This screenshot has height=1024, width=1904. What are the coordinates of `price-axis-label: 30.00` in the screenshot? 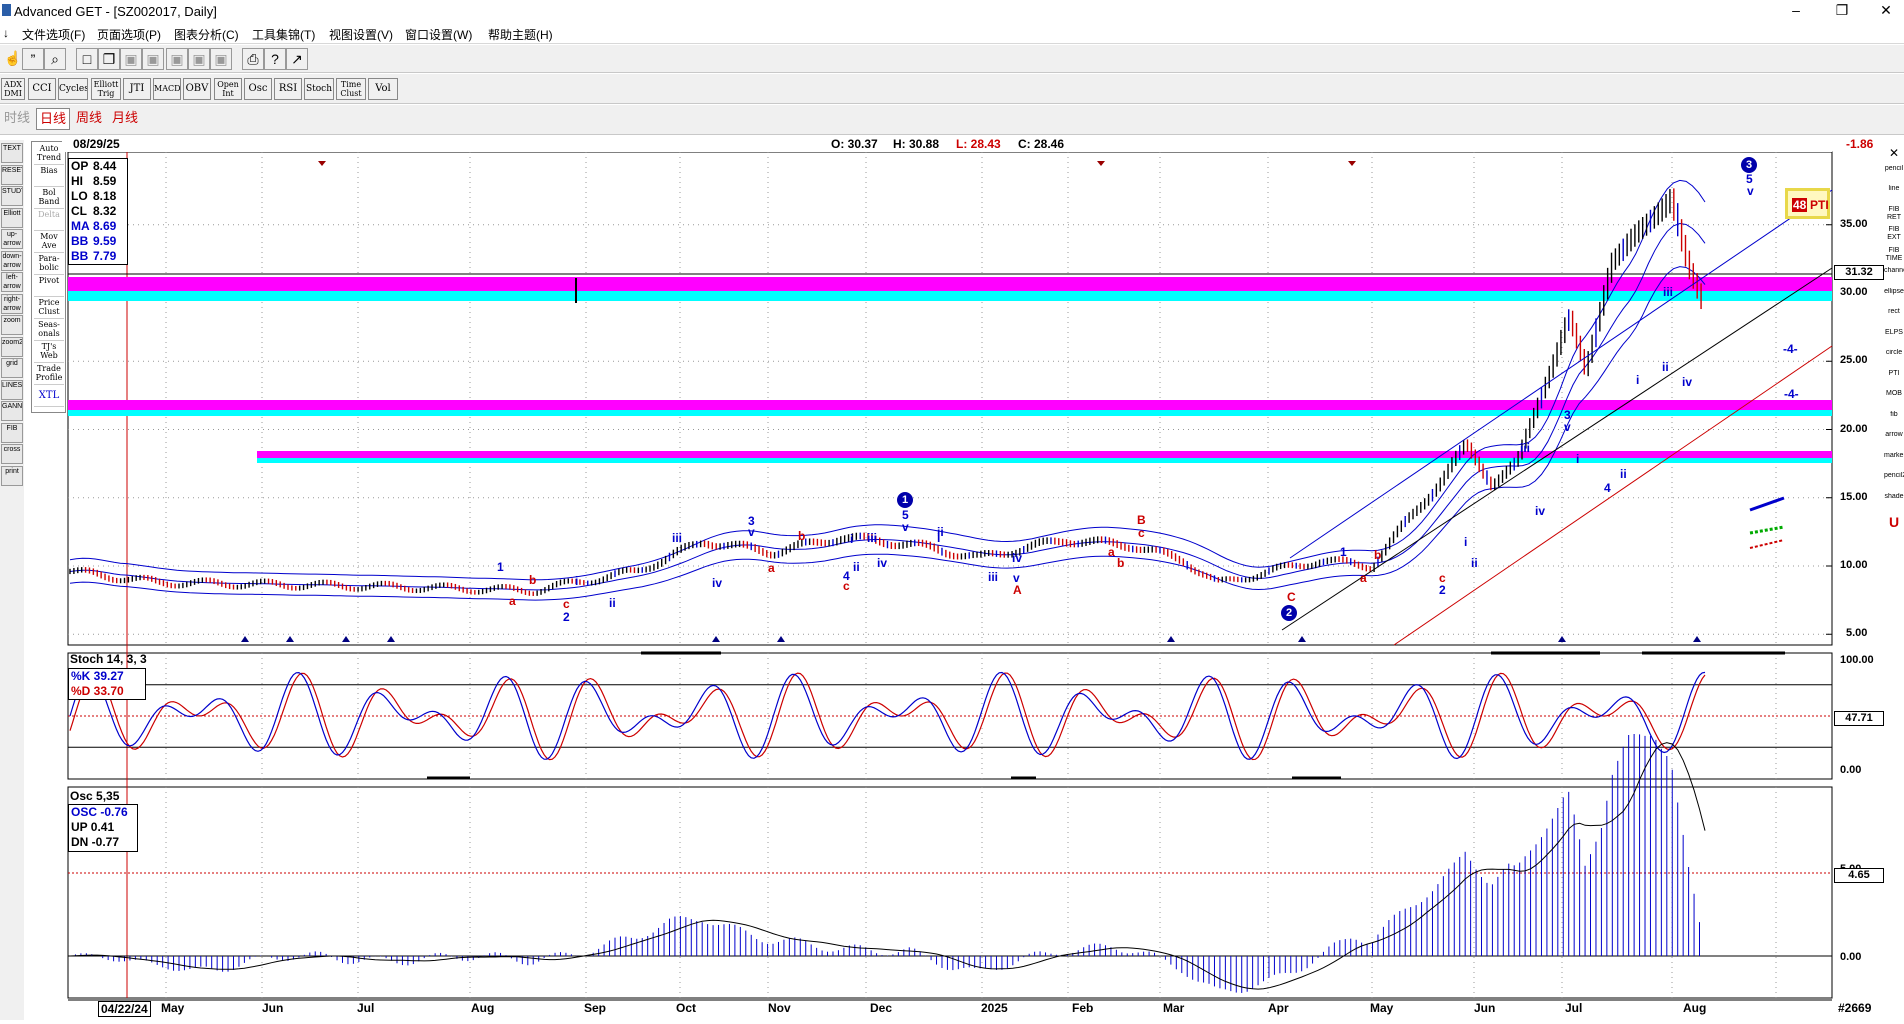 It's located at (1854, 292).